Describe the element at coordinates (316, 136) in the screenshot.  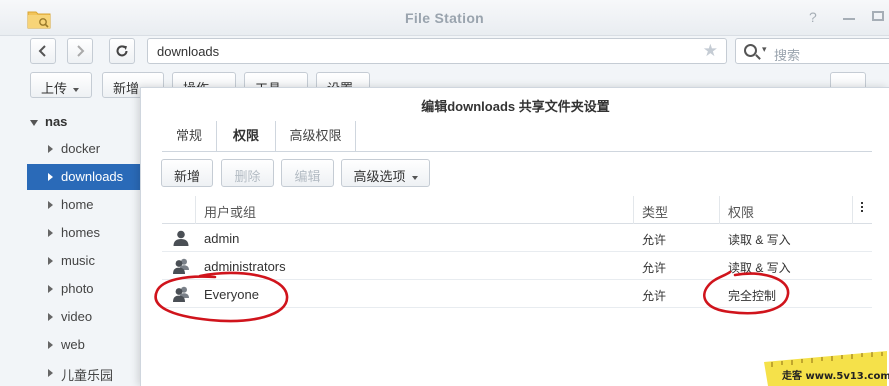
I see `tab-advanced-permissions: 高级权限` at that location.